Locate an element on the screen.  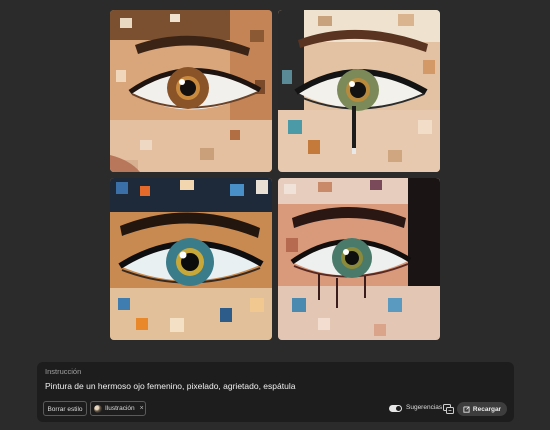
toggle-knob is located at coordinates (398, 408).